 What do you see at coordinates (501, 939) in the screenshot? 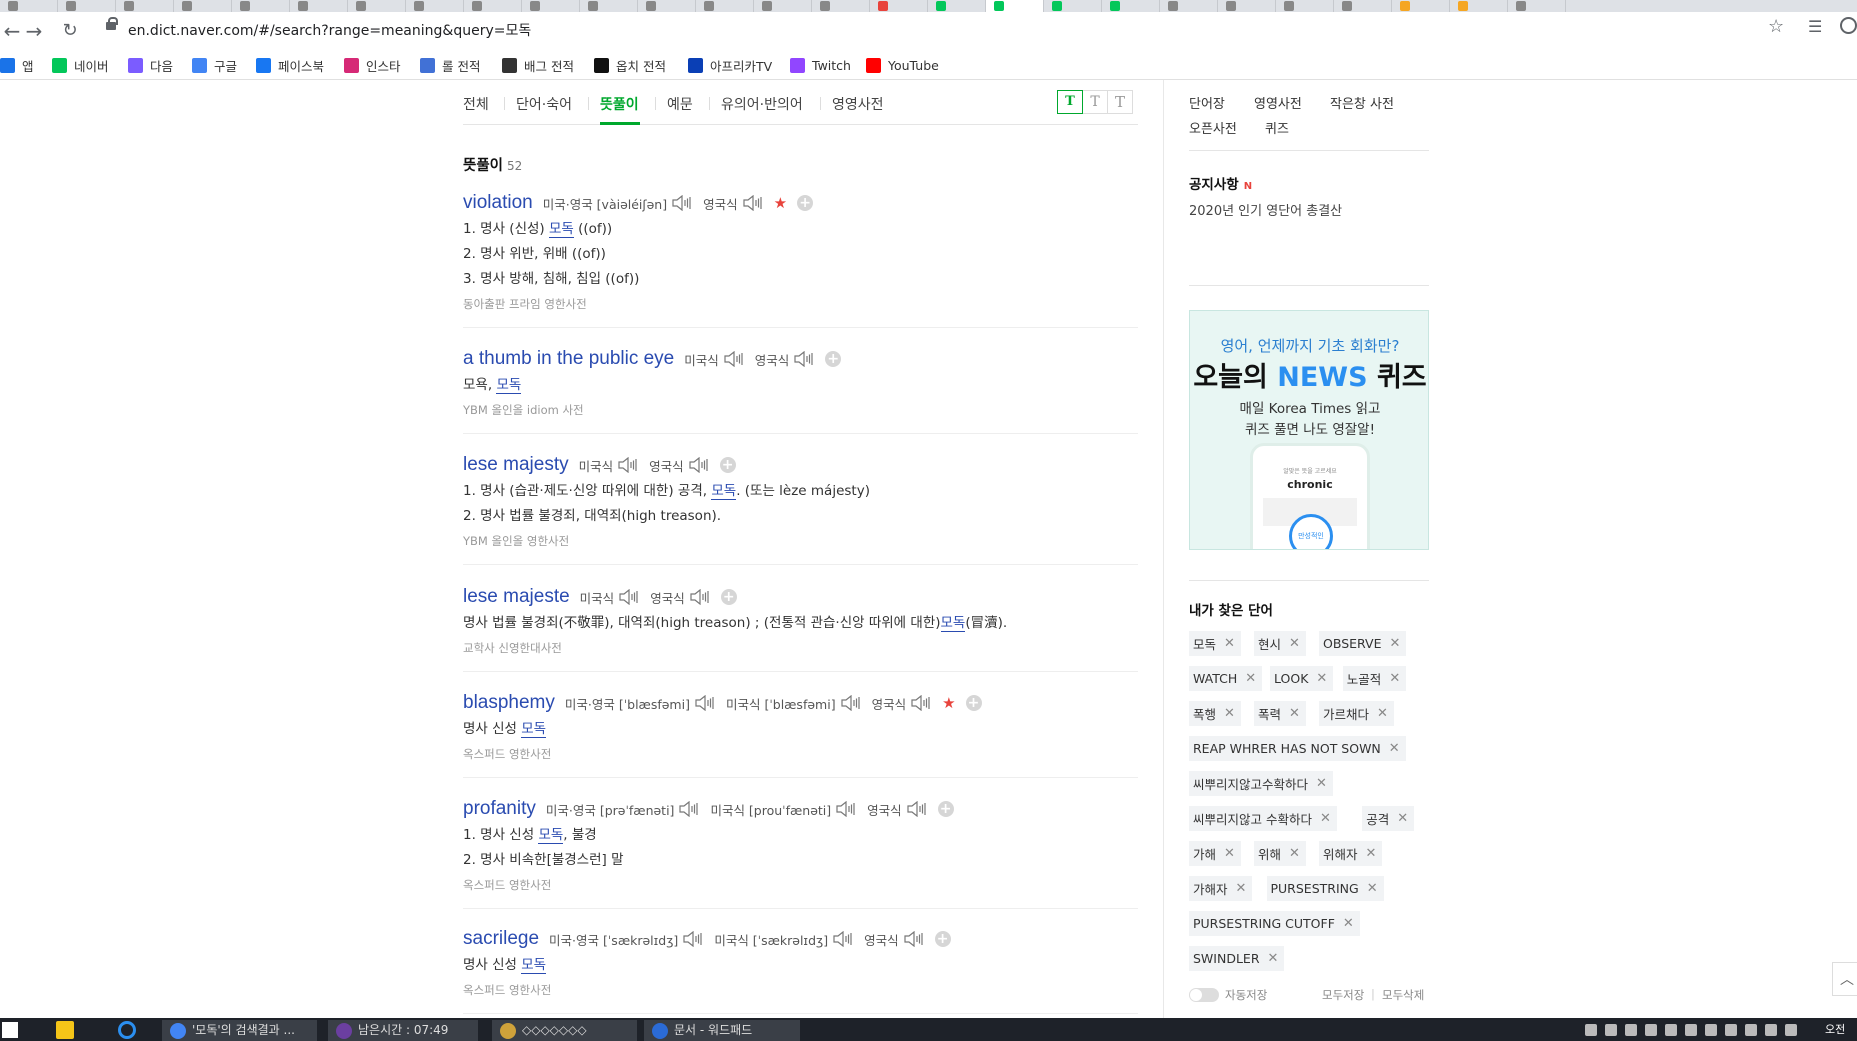
I see `entry-word-link: sacrilege` at bounding box center [501, 939].